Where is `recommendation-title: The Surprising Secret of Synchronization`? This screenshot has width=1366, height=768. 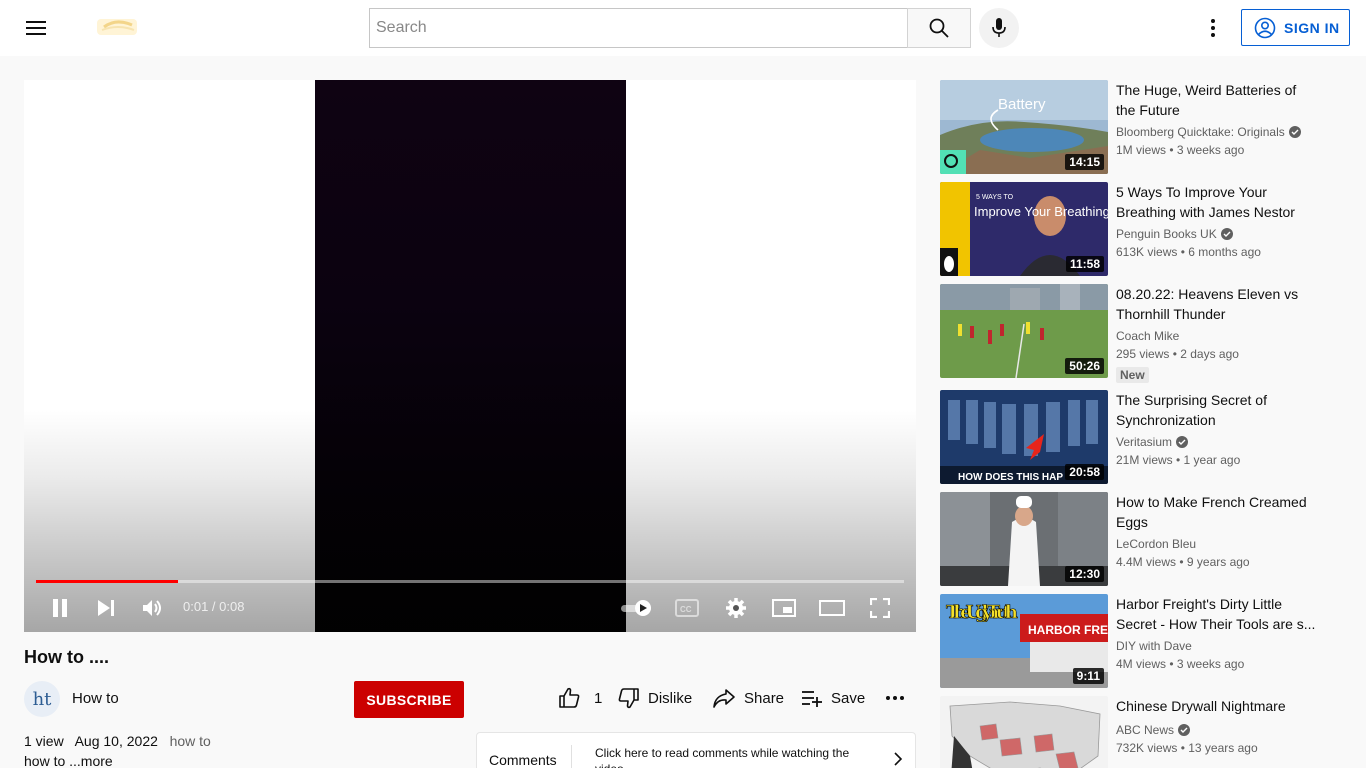 recommendation-title: The Surprising Secret of Synchronization is located at coordinates (1216, 410).